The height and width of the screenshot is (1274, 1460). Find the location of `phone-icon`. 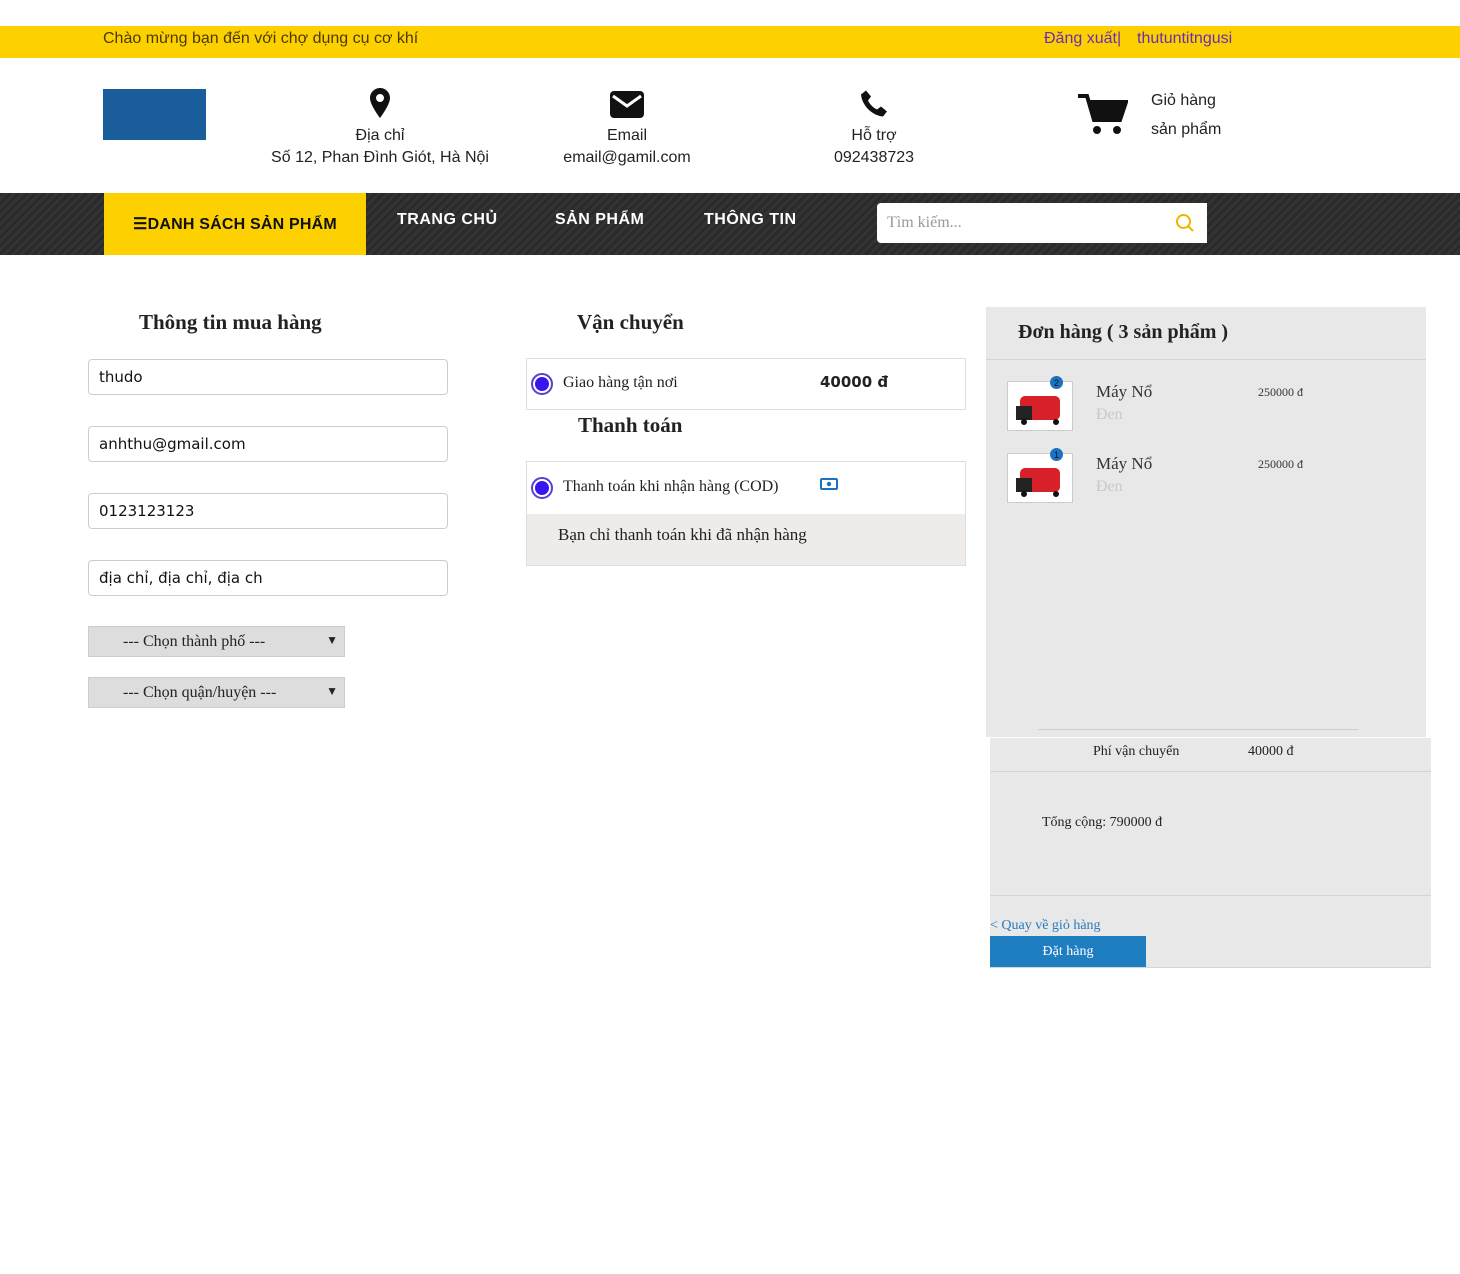

phone-icon is located at coordinates (874, 103).